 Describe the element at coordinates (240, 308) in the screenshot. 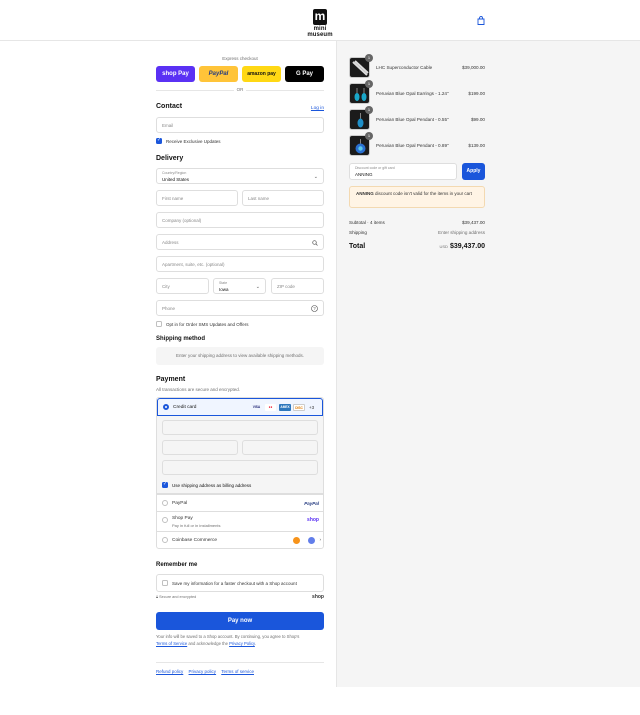

I see `phone-field: Phone ?` at that location.